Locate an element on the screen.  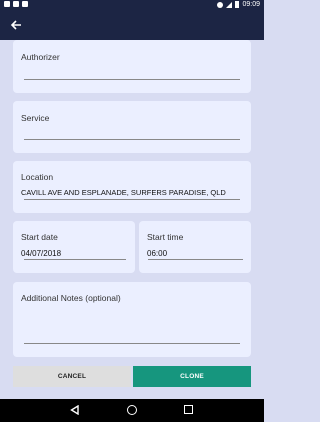
system-icons: 09:09 is located at coordinates (238, 4).